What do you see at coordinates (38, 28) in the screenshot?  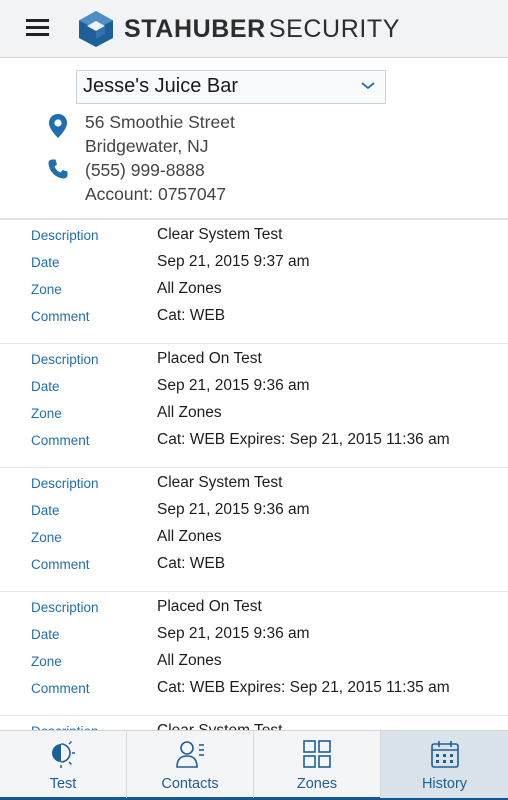 I see `menu-icon` at bounding box center [38, 28].